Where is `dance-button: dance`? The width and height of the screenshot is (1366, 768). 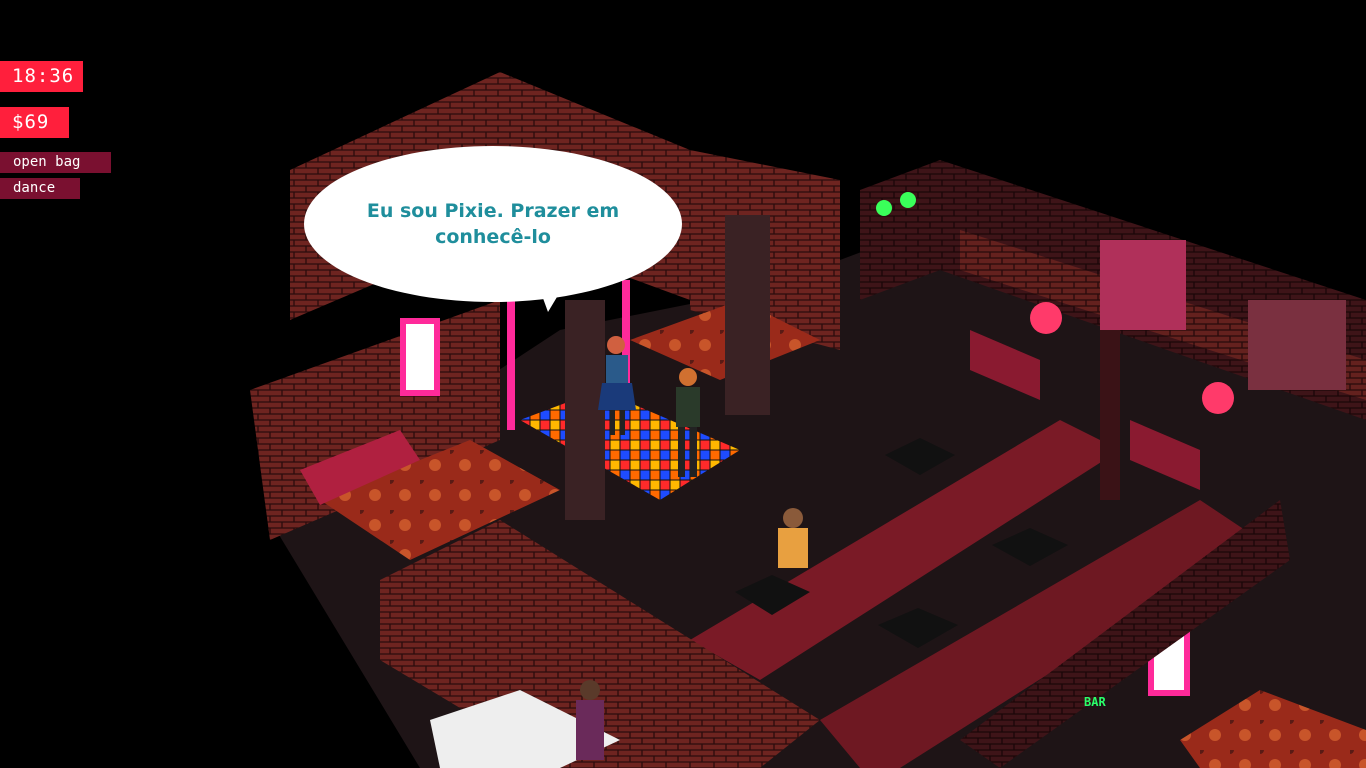
dance-button: dance is located at coordinates (40, 188).